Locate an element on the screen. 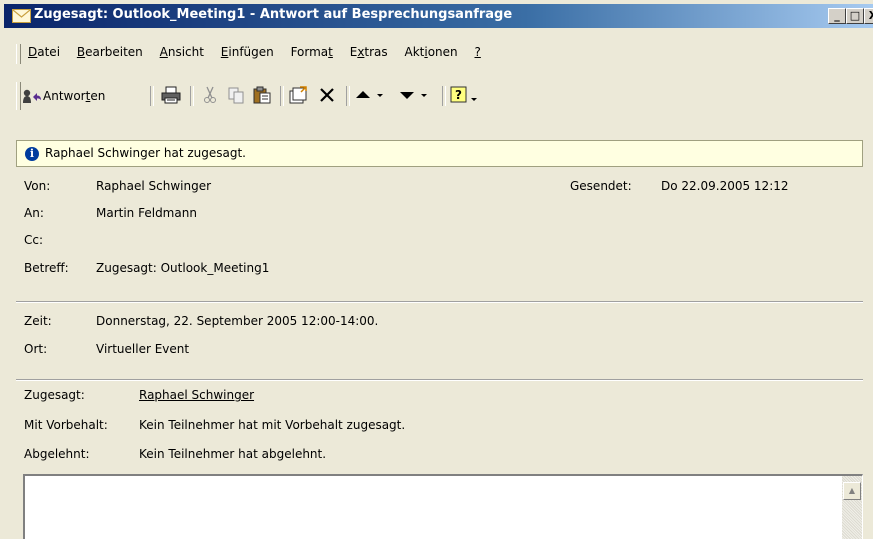 Image resolution: width=873 pixels, height=539 pixels. meeting-divider is located at coordinates (439, 380).